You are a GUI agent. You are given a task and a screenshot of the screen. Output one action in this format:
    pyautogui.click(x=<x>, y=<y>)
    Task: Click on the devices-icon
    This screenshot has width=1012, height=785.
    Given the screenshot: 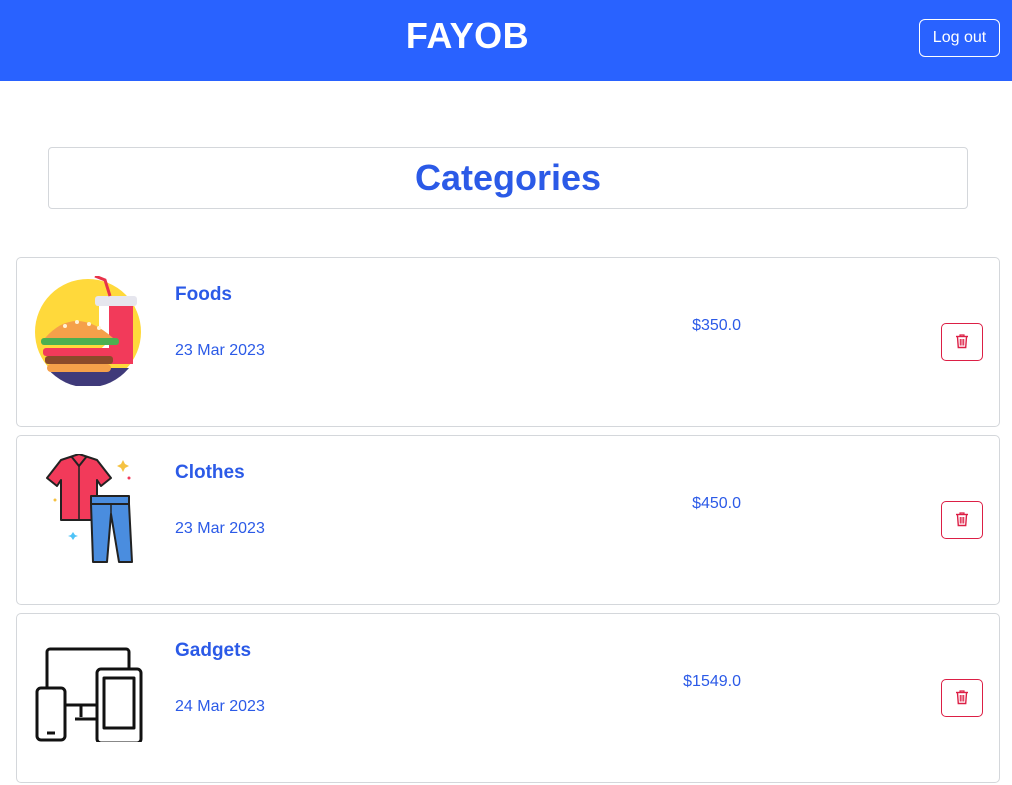 What is the action you would take?
    pyautogui.click(x=89, y=688)
    